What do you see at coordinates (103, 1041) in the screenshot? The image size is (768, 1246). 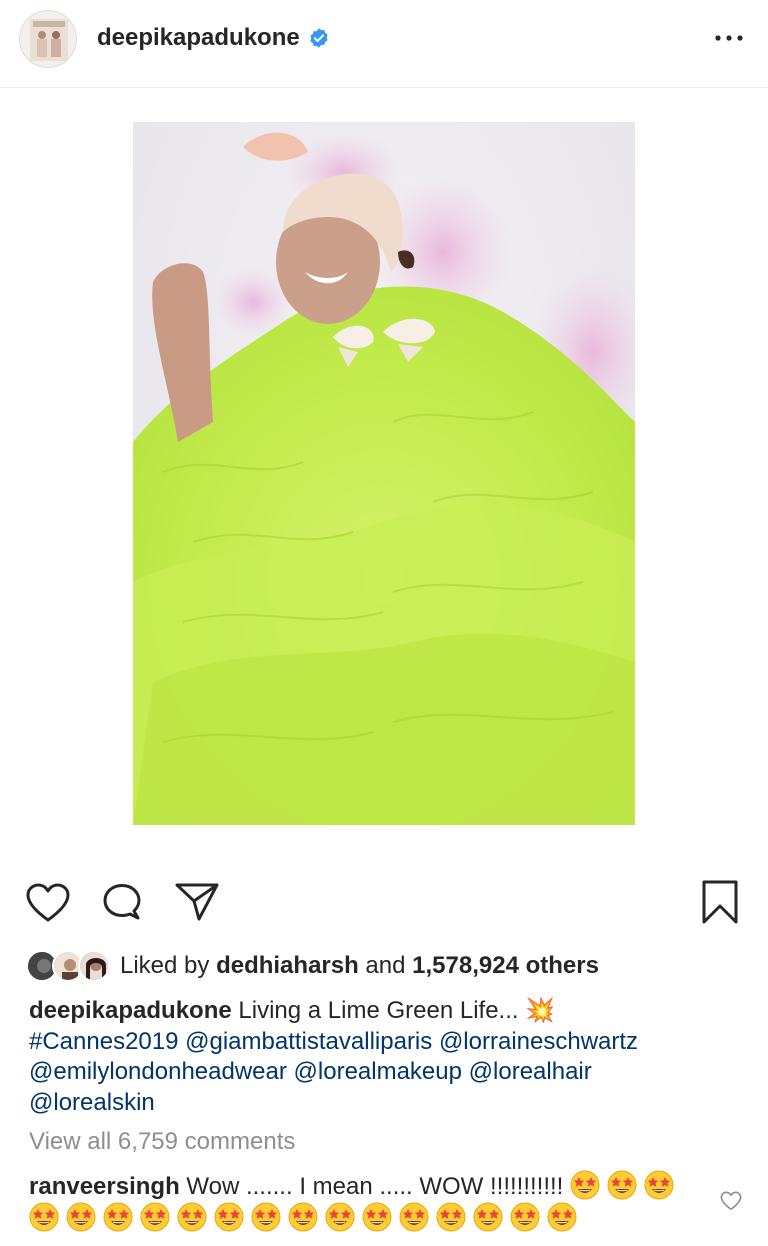 I see `hashtag-link: #Cannes2019` at bounding box center [103, 1041].